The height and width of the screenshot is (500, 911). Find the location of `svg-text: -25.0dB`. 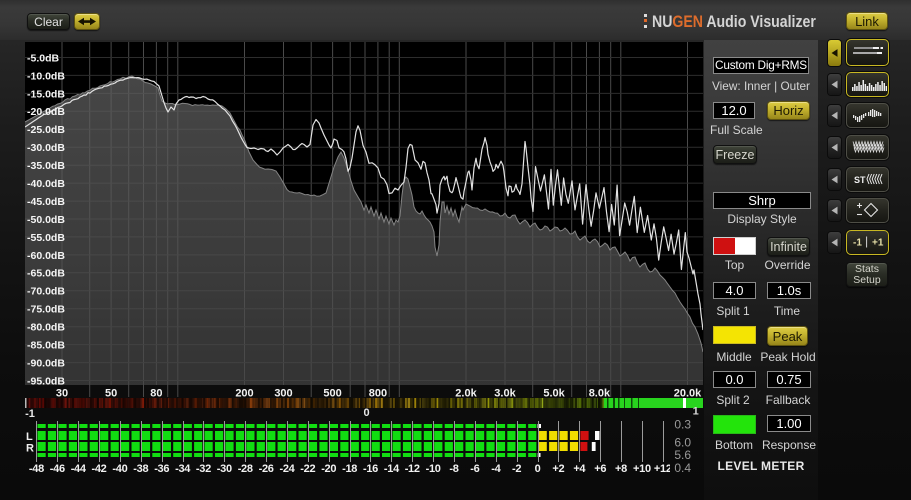

svg-text: -25.0dB is located at coordinates (46, 130).